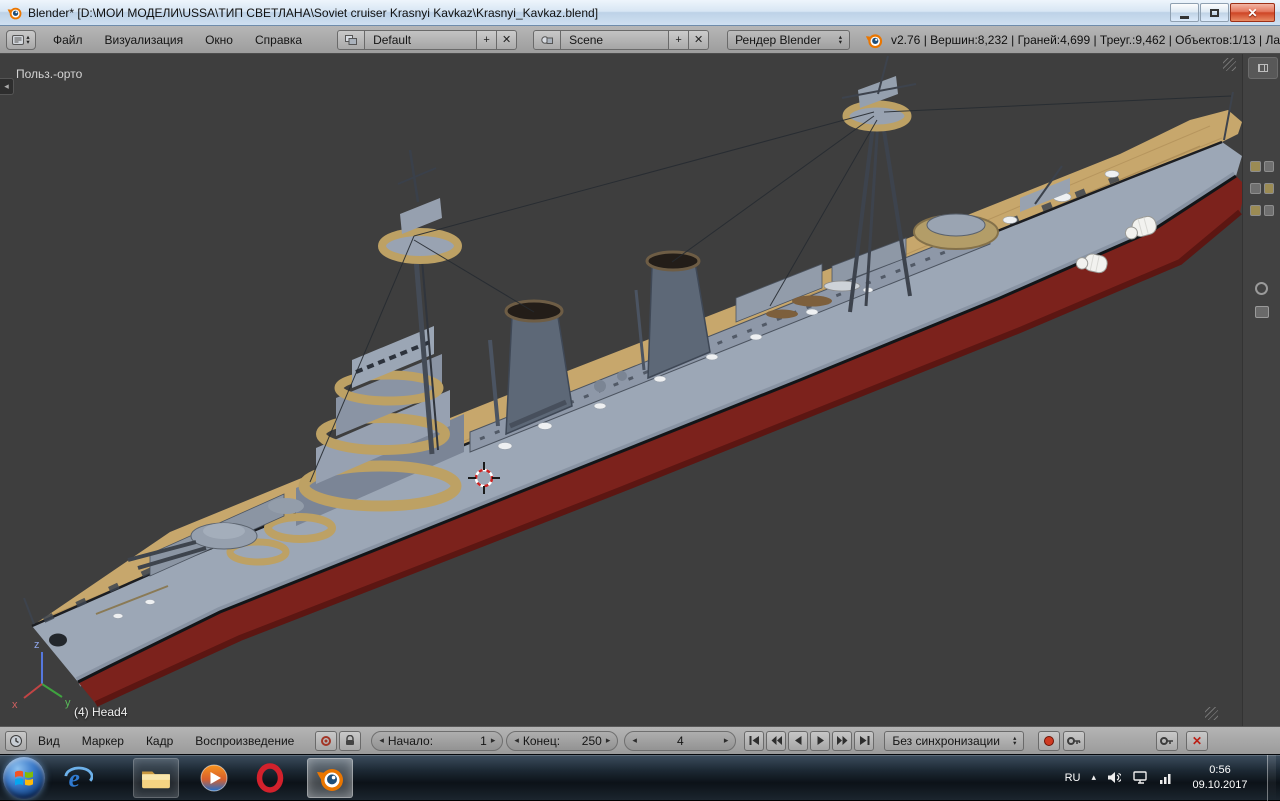 Image resolution: width=1280 pixels, height=801 pixels. What do you see at coordinates (1114, 777) in the screenshot?
I see `volume-icon` at bounding box center [1114, 777].